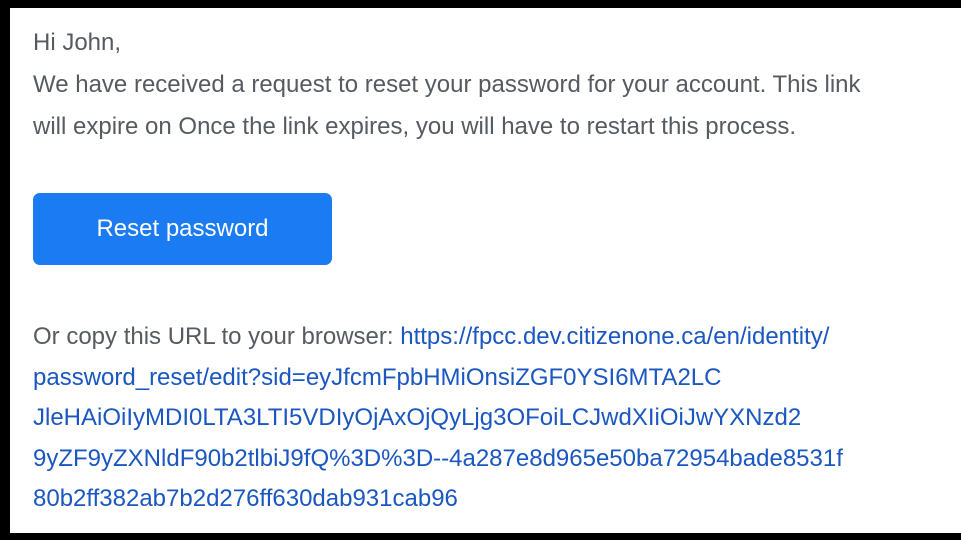 The image size is (961, 540). What do you see at coordinates (497, 499) in the screenshot?
I see `reset-url-link-part-5: 80b2ff382ab7b2d276ff630dab931cab96` at bounding box center [497, 499].